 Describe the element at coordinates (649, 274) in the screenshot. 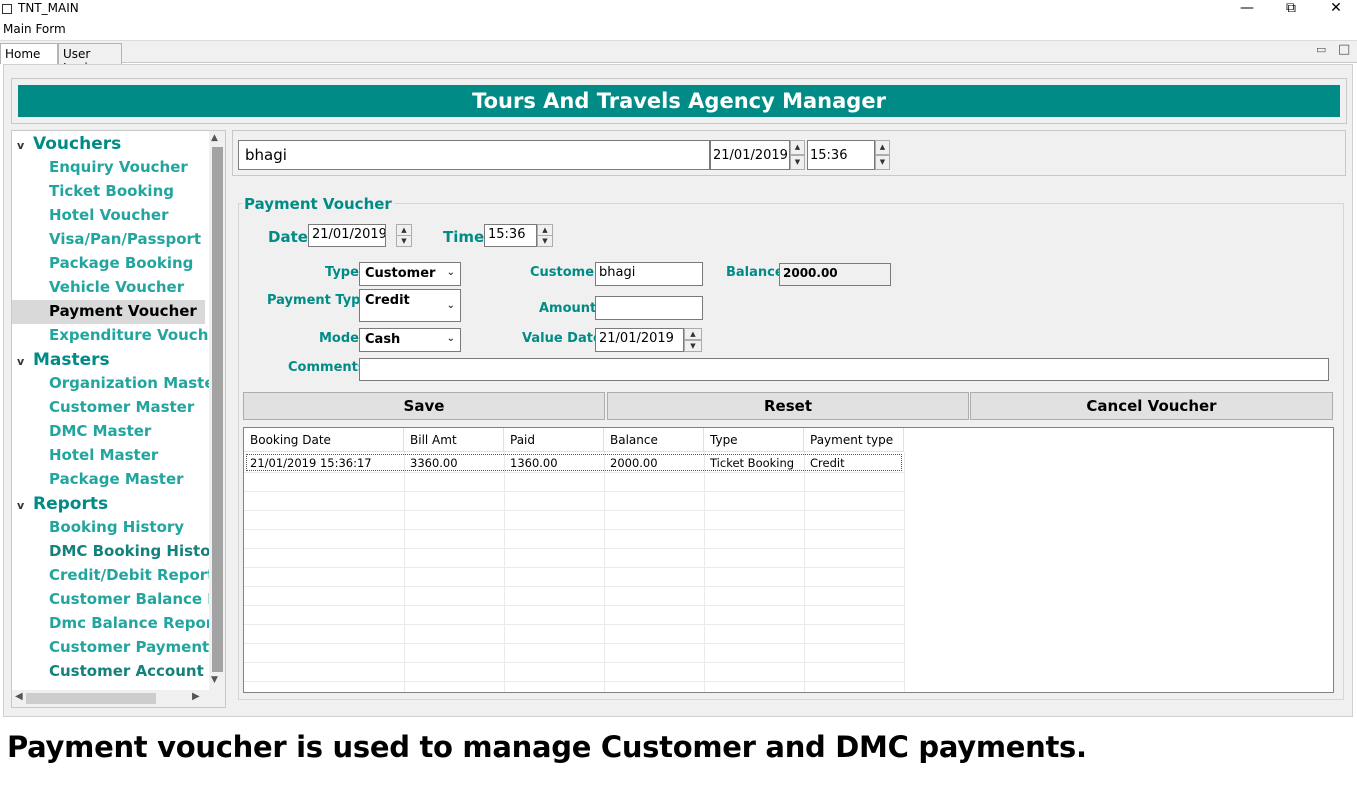

I see `customer-field: bhagi` at that location.